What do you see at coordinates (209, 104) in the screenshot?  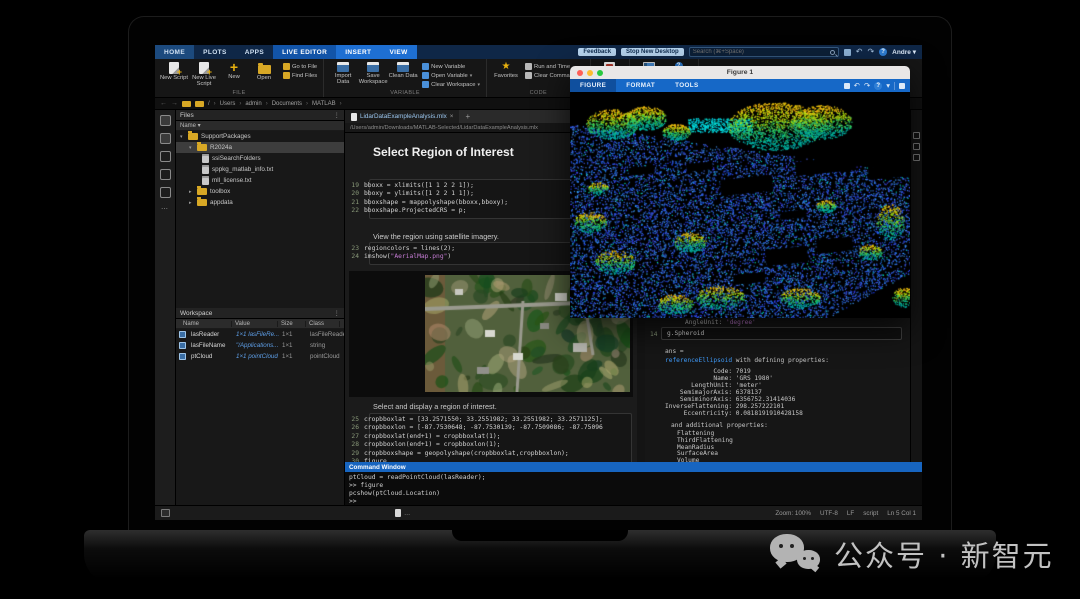 I see `crumb-root: /` at bounding box center [209, 104].